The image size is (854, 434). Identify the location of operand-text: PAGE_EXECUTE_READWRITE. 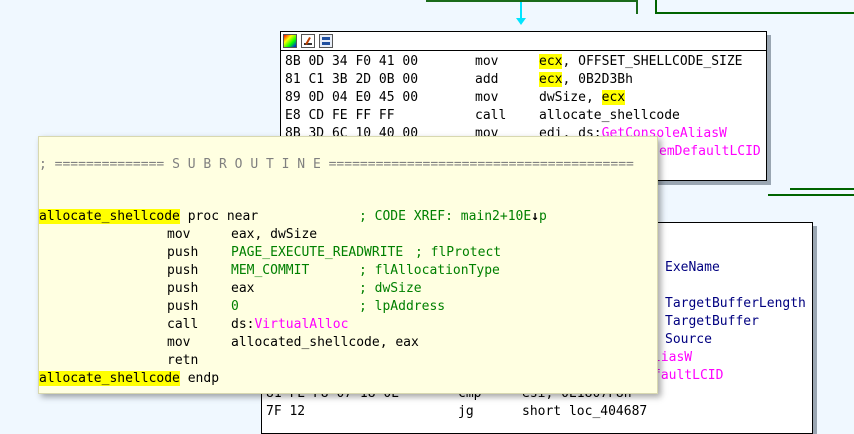
(317, 252).